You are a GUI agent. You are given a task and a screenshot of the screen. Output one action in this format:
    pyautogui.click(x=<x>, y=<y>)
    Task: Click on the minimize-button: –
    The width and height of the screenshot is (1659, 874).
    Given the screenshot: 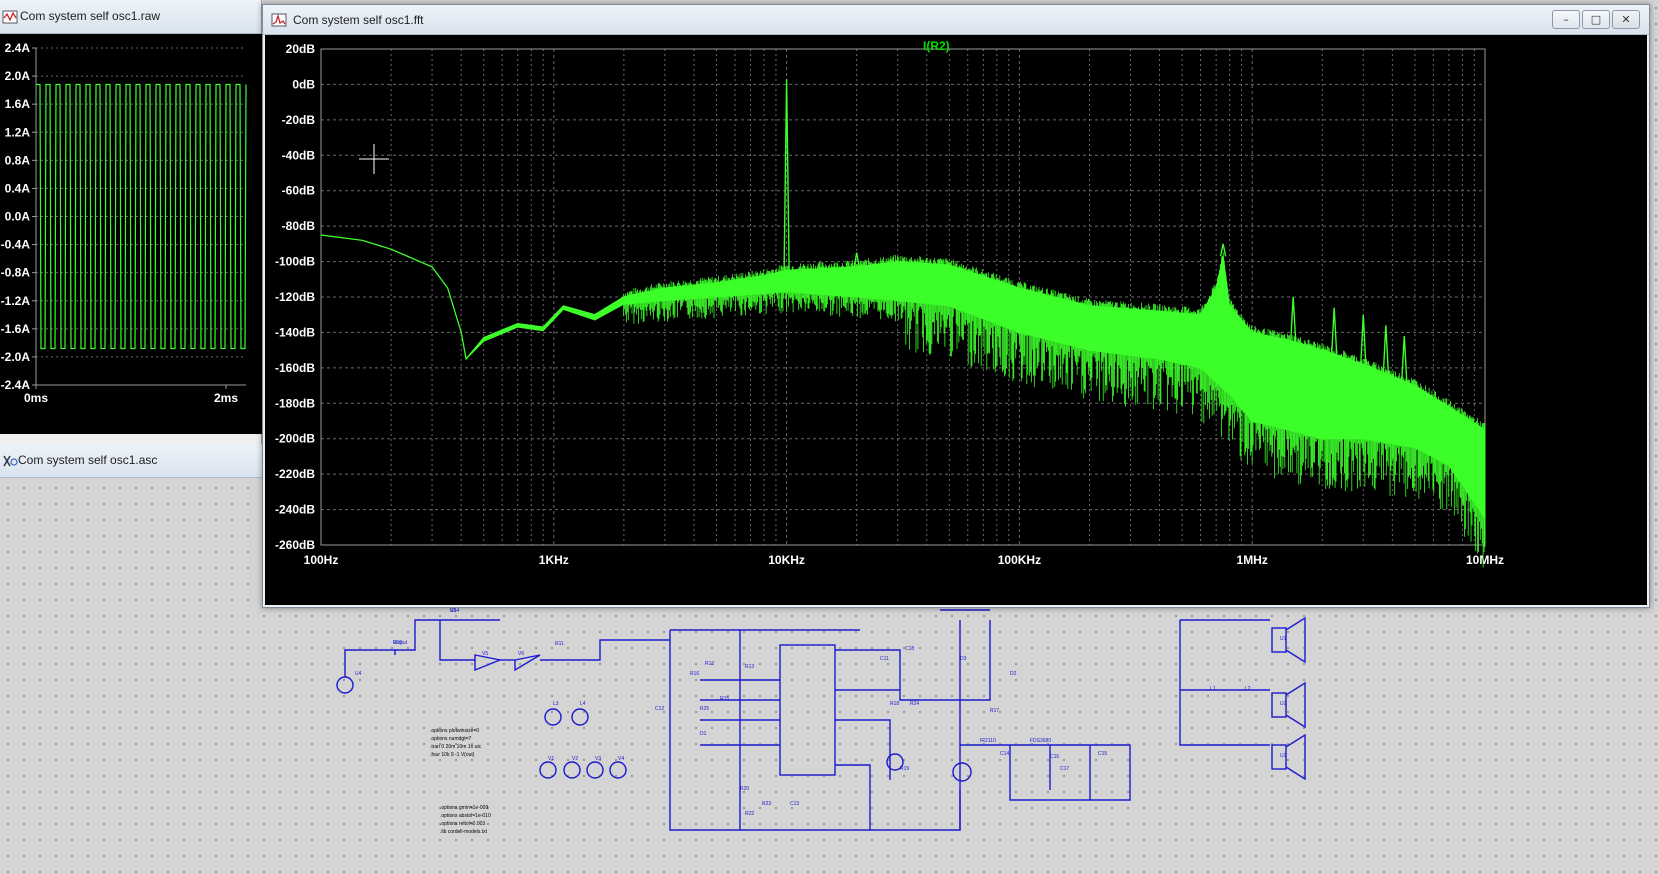 What is the action you would take?
    pyautogui.click(x=1566, y=19)
    